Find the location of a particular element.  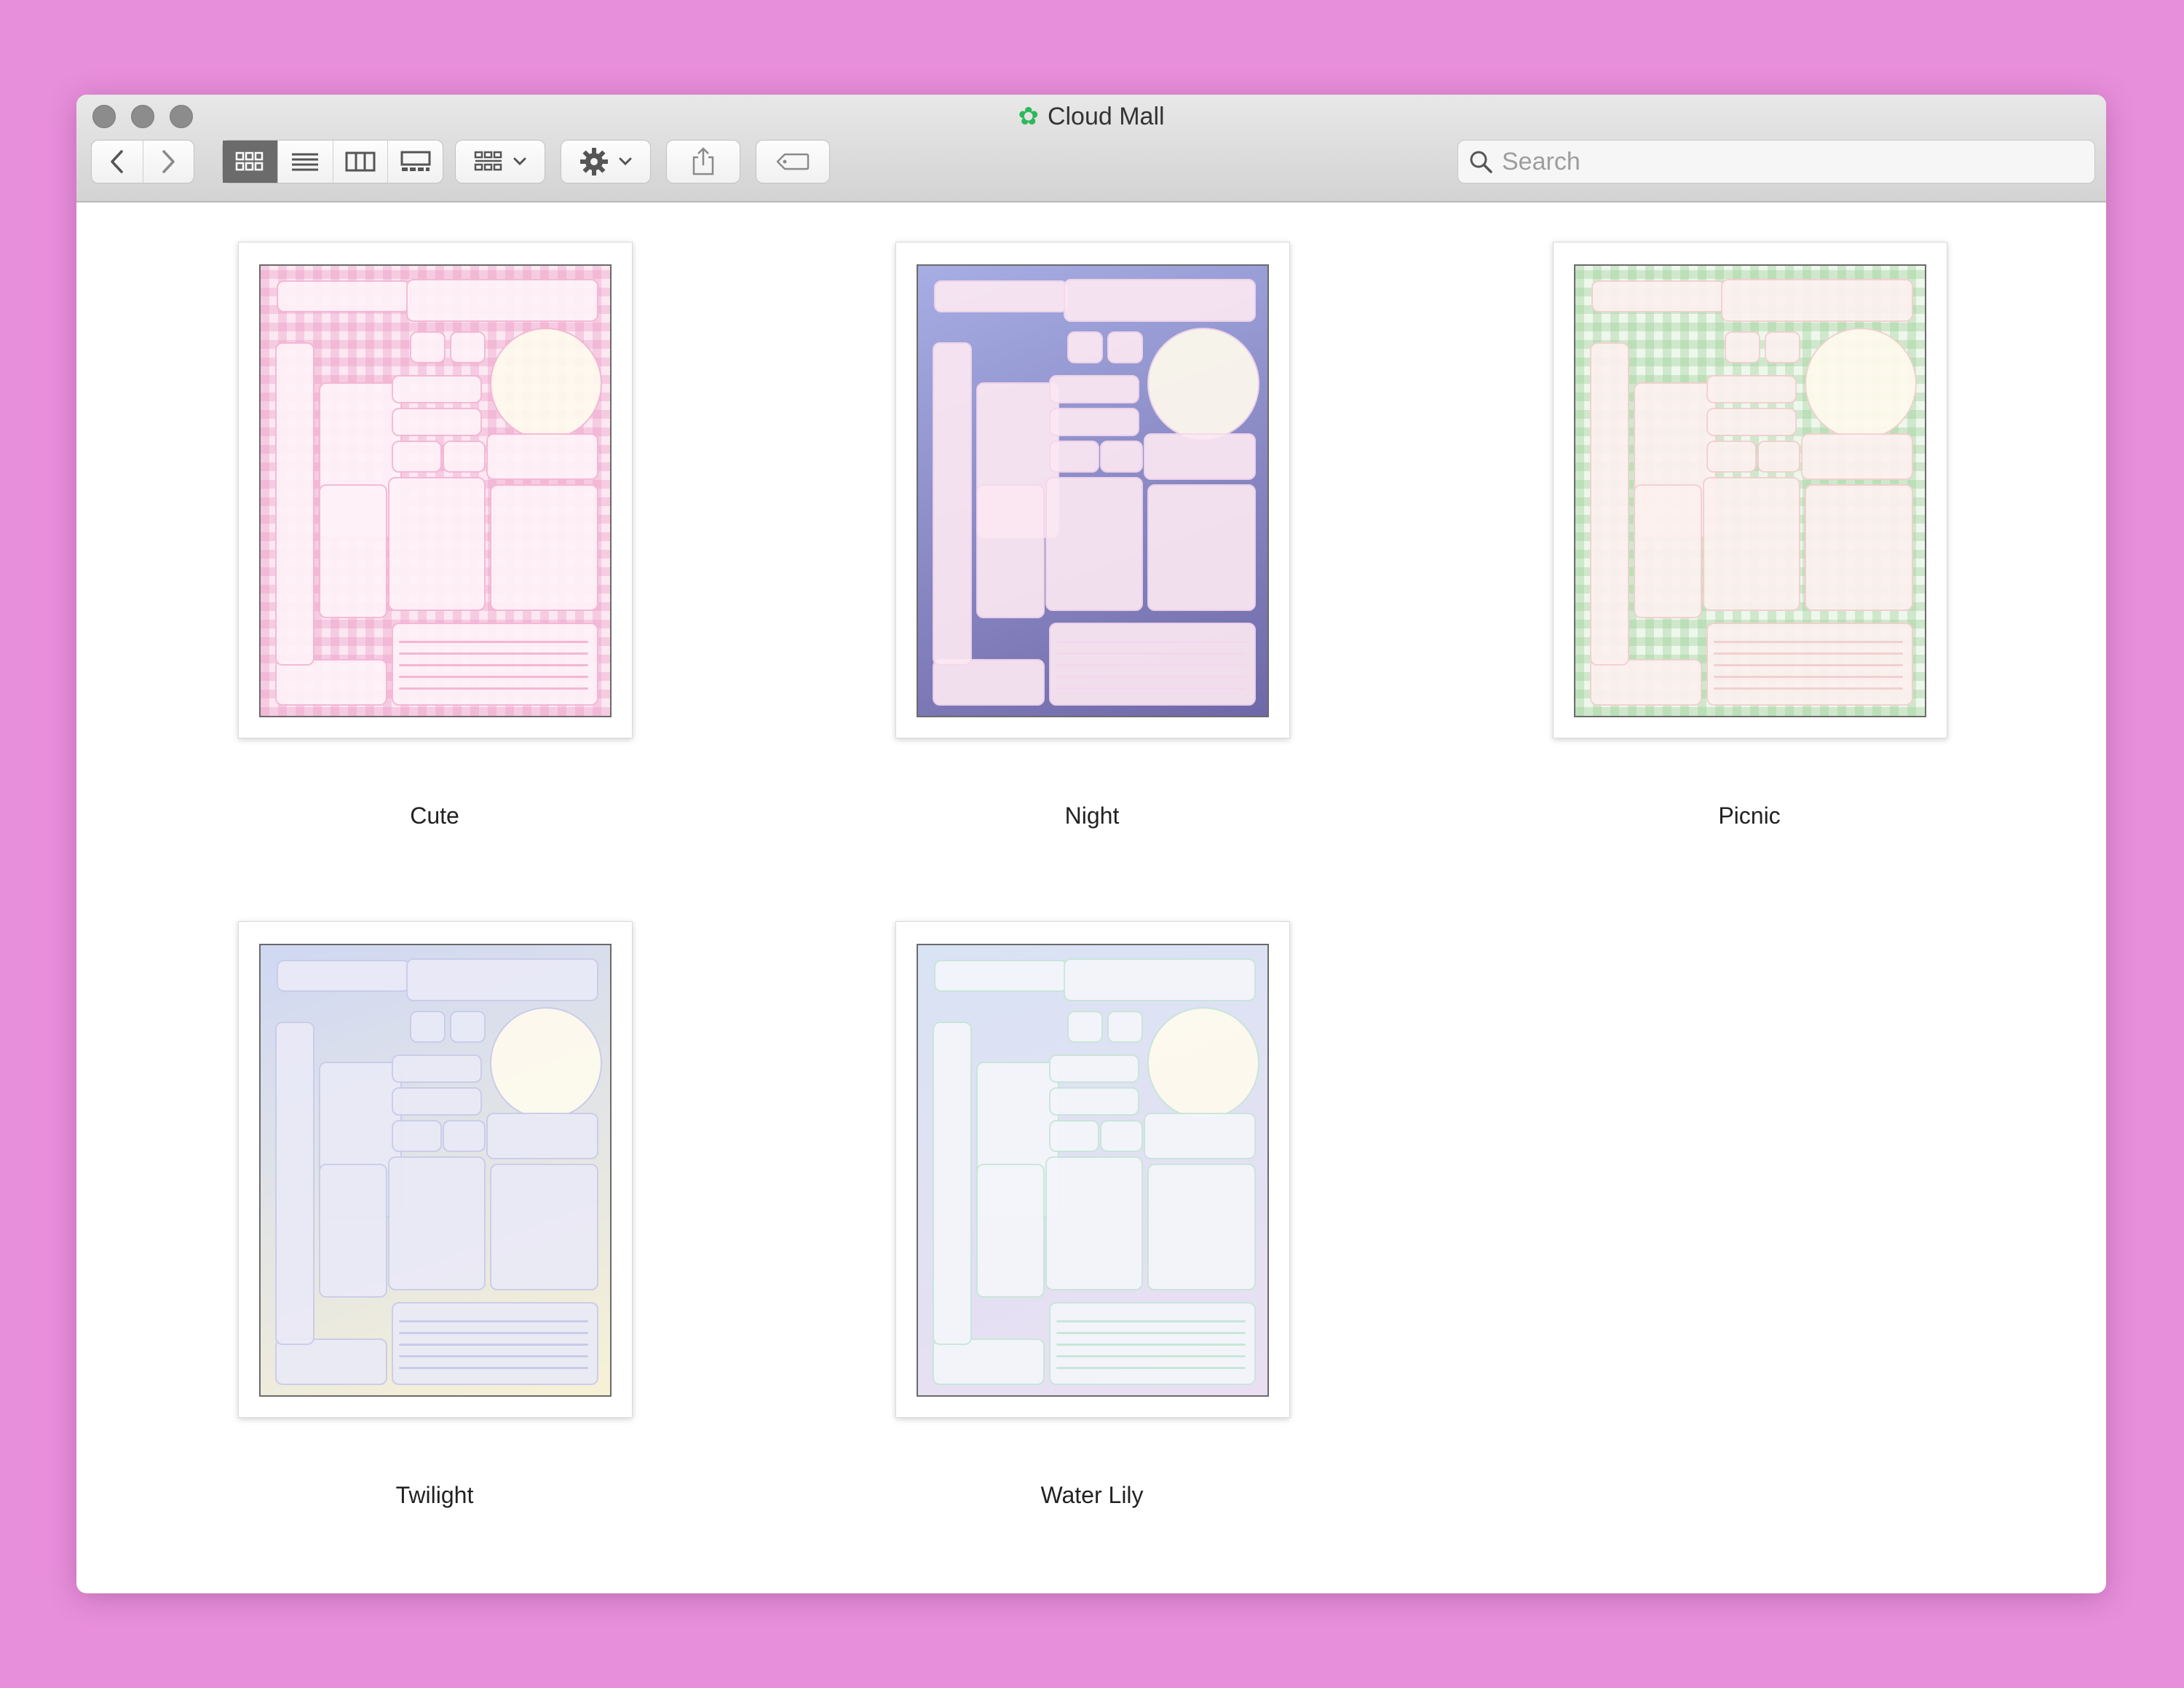

action-button is located at coordinates (606, 162).